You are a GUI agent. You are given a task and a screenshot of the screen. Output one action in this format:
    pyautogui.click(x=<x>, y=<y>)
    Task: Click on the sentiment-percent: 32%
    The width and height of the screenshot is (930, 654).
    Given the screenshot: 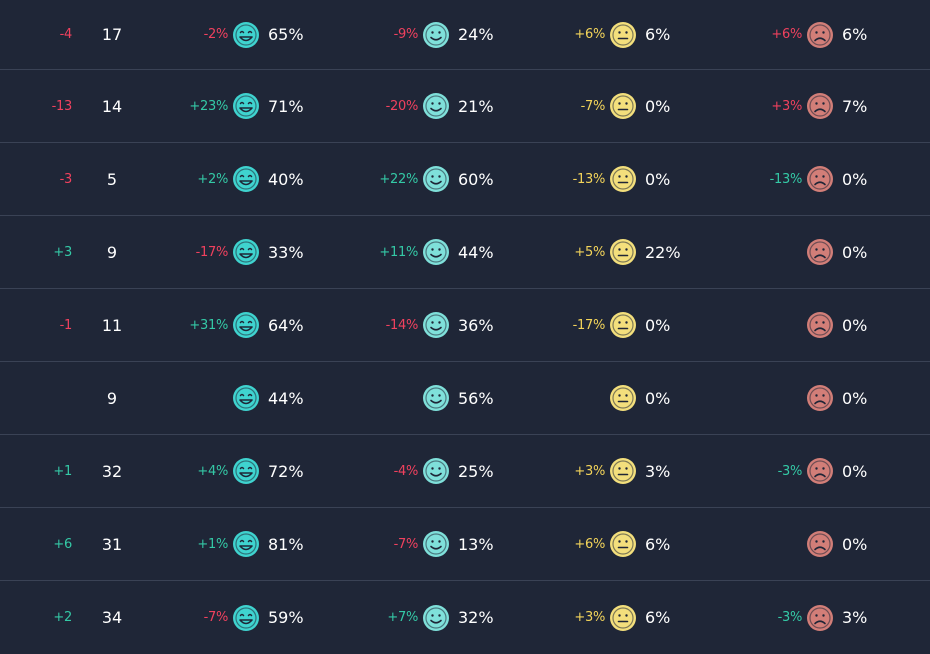 What is the action you would take?
    pyautogui.click(x=476, y=617)
    